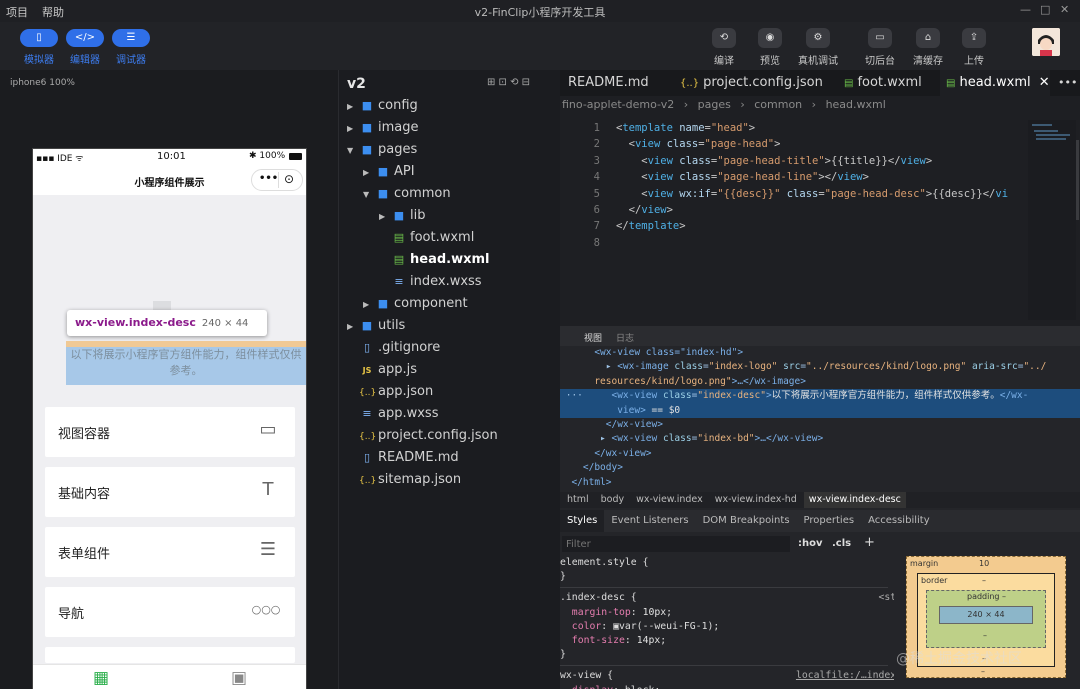  What do you see at coordinates (818, 59) in the screenshot?
I see `remote-debug-button: 真机调试` at bounding box center [818, 59].